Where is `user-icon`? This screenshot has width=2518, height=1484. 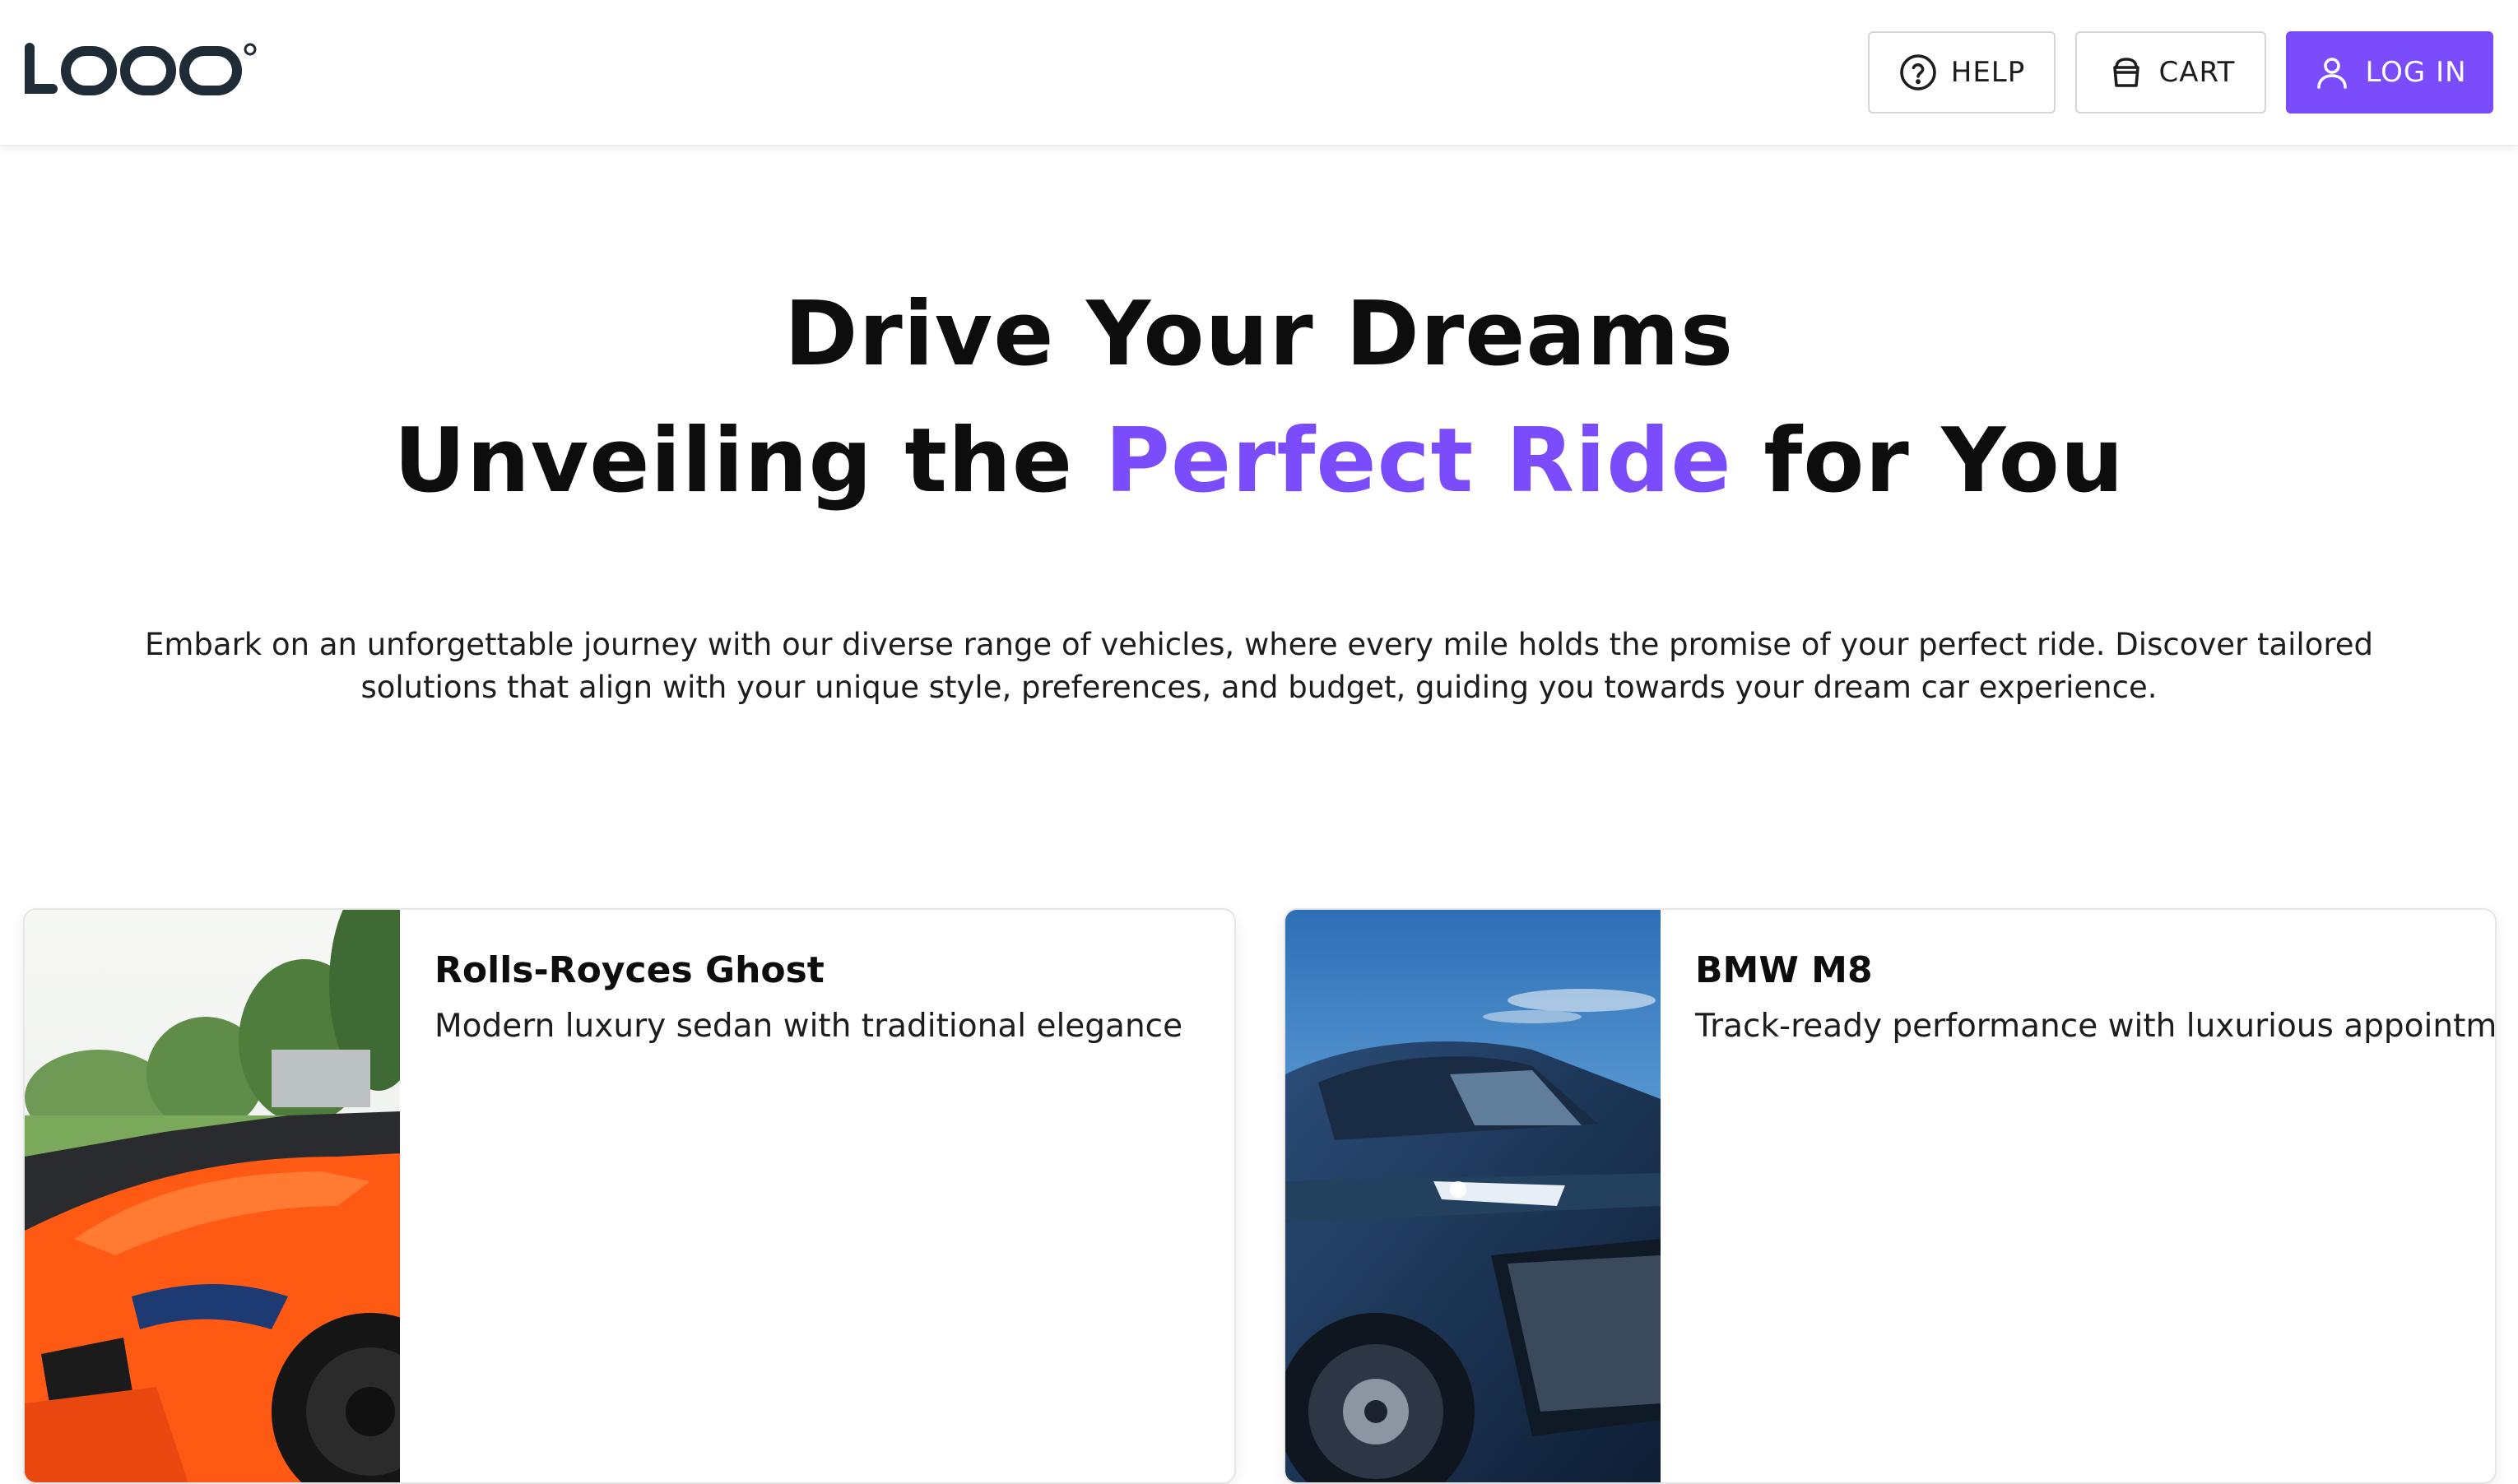 user-icon is located at coordinates (2332, 73).